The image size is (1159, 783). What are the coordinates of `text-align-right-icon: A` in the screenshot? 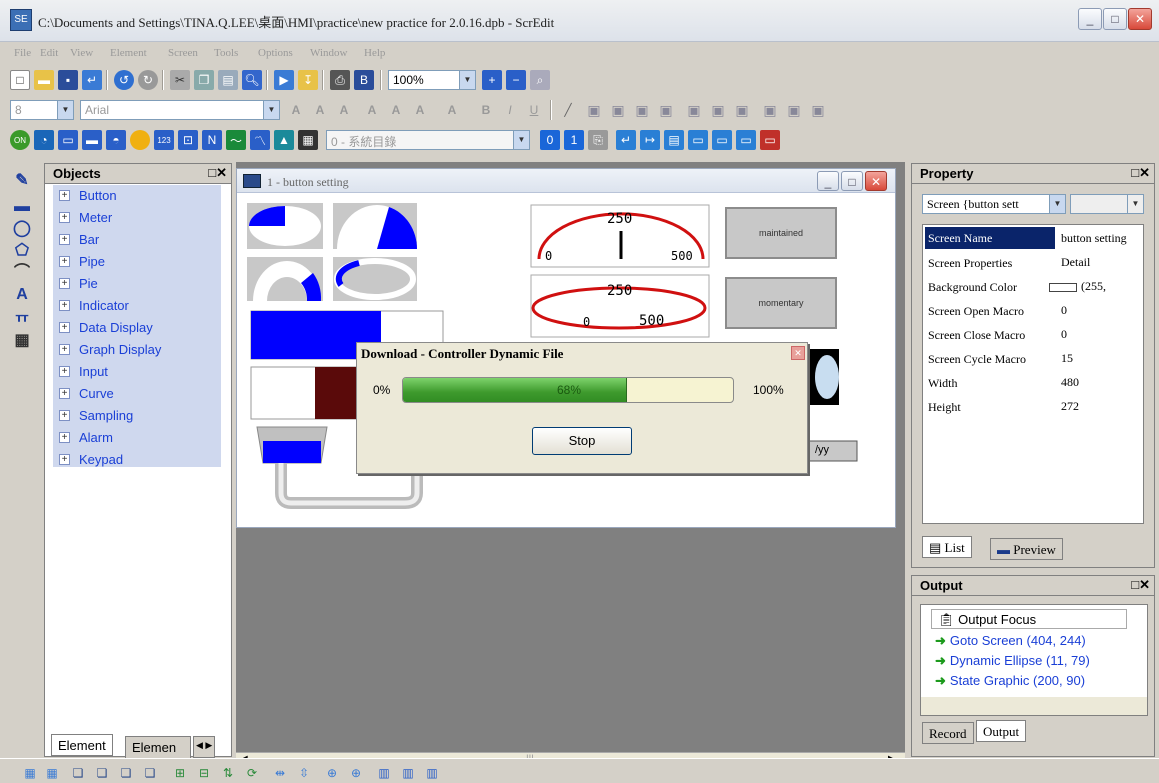 It's located at (344, 110).